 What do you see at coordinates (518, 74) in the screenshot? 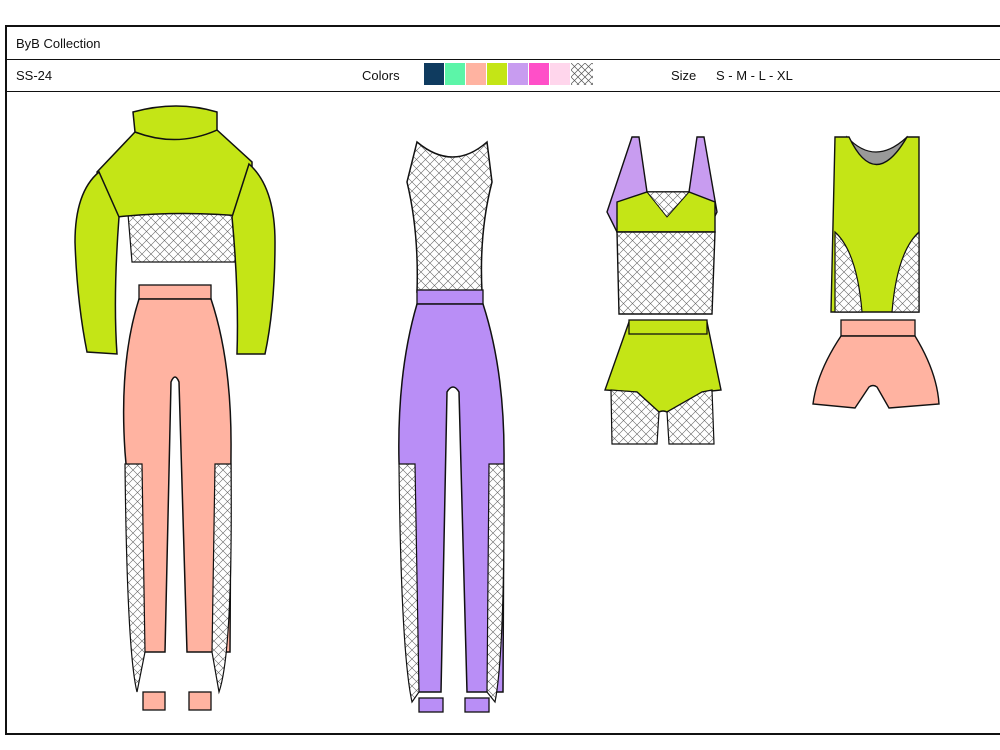
I see `swatch-lavender` at bounding box center [518, 74].